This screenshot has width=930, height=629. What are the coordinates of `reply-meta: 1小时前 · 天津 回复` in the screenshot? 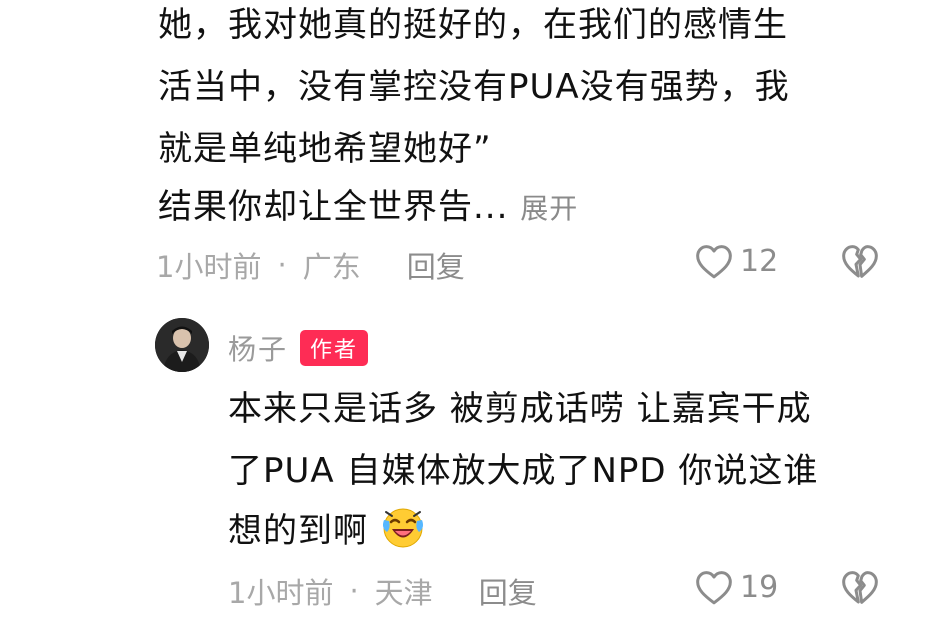 It's located at (382, 591).